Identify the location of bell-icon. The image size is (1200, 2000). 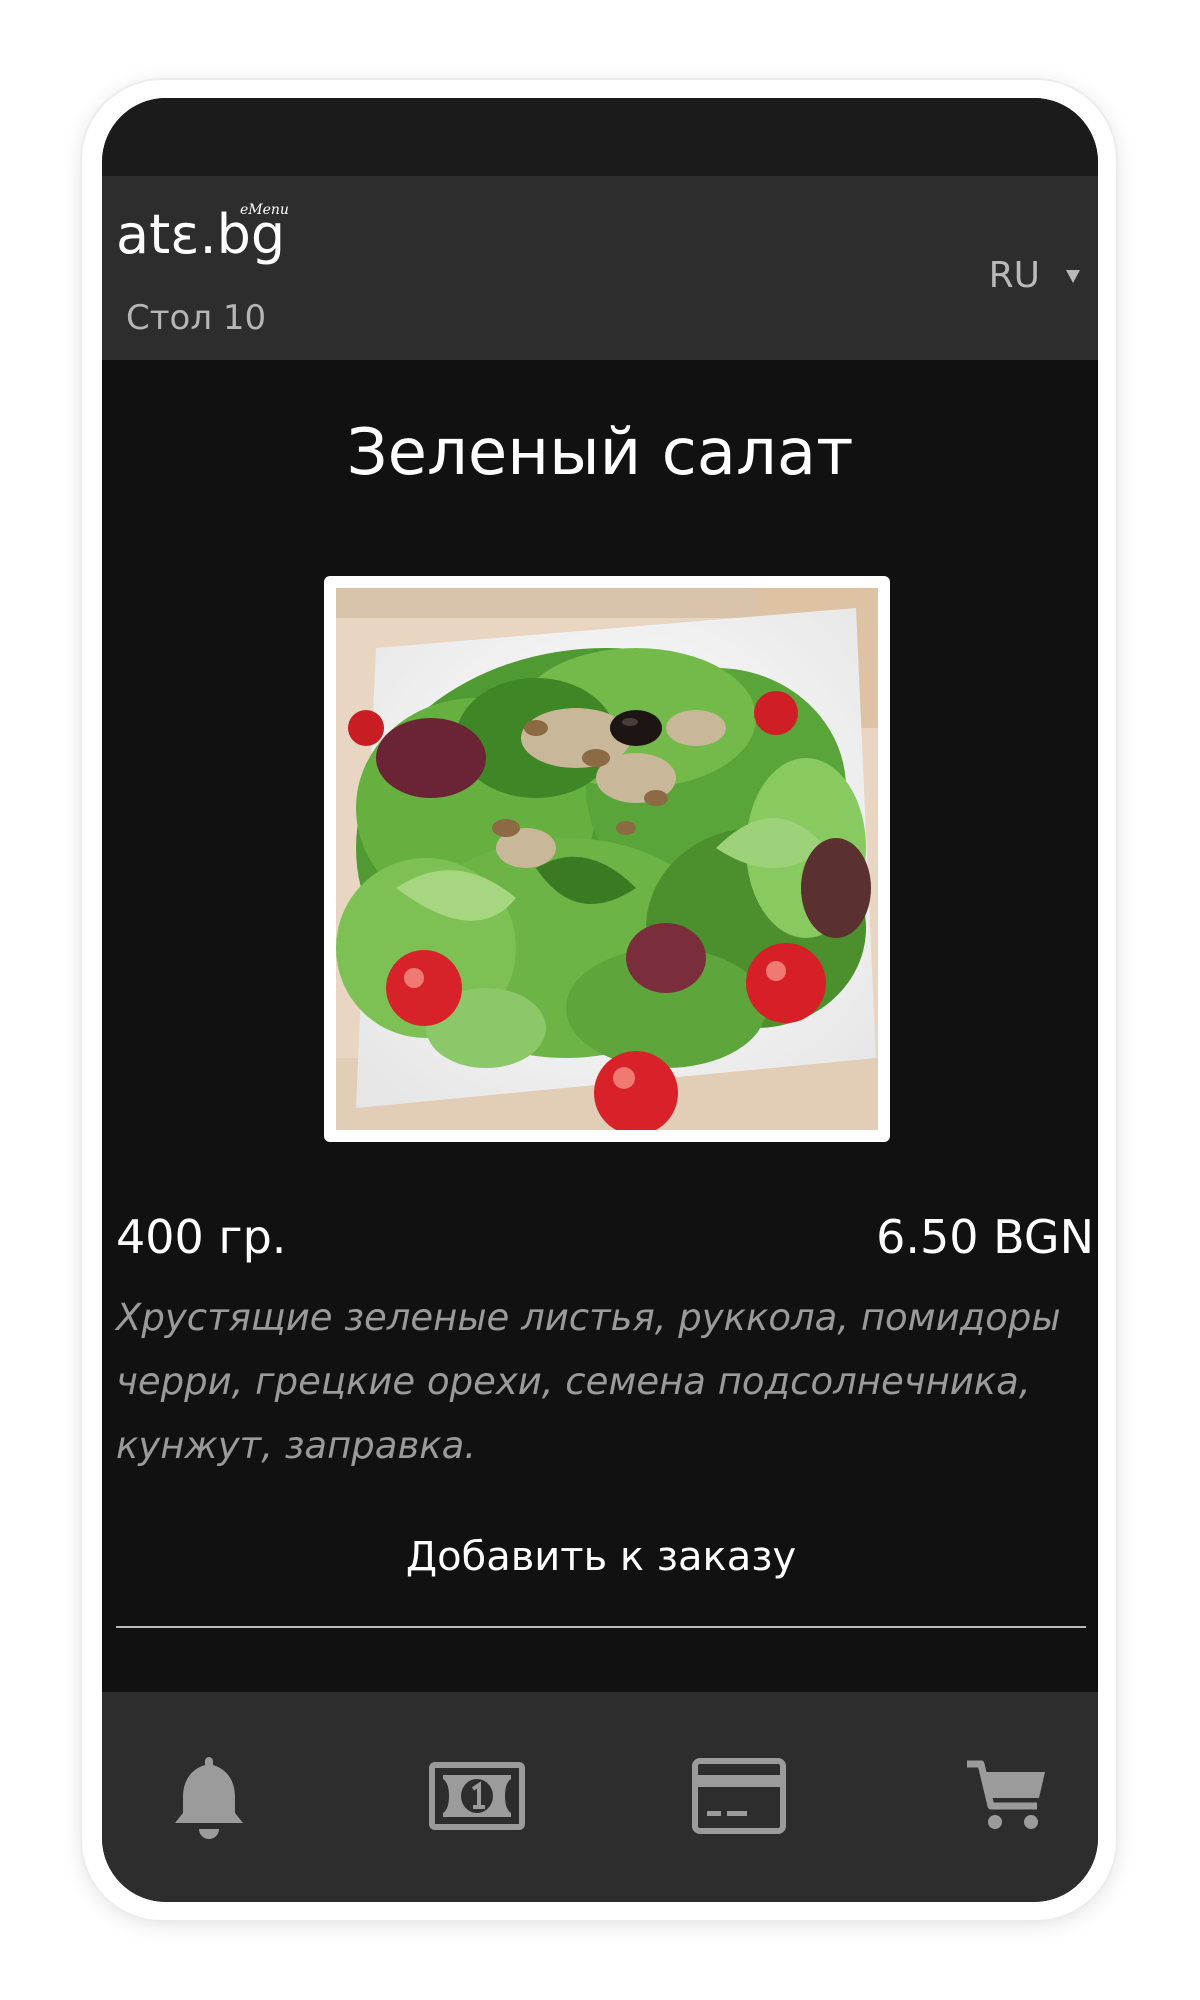
(209, 1798).